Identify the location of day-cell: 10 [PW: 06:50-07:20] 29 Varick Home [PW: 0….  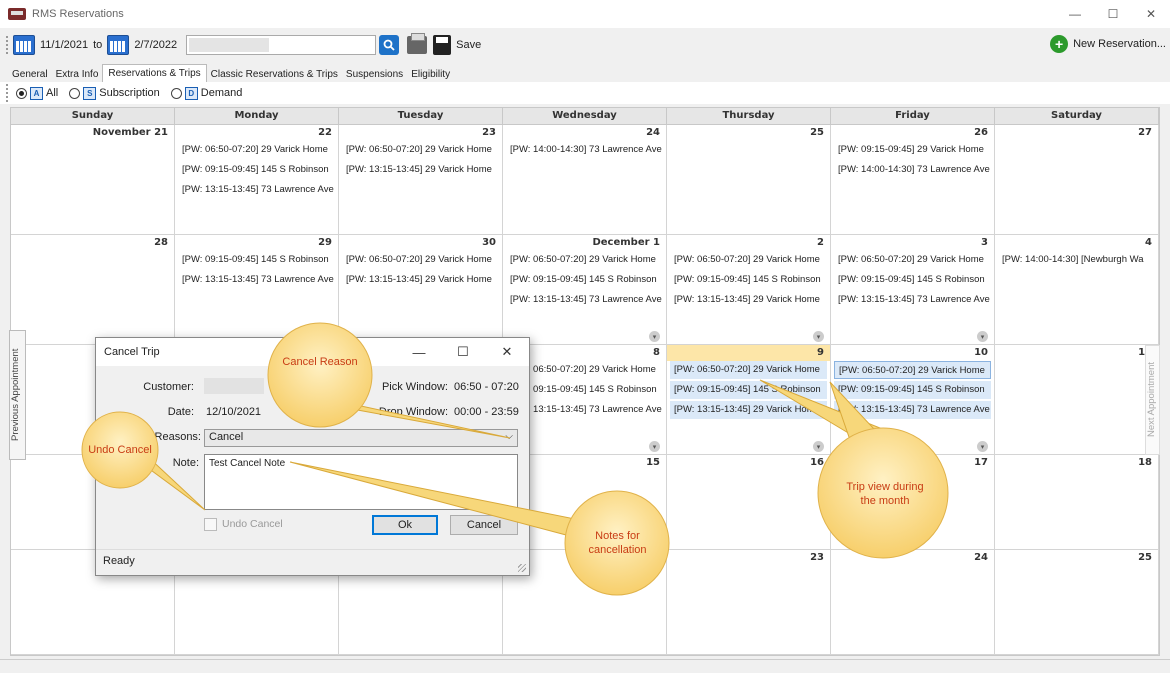
(913, 400).